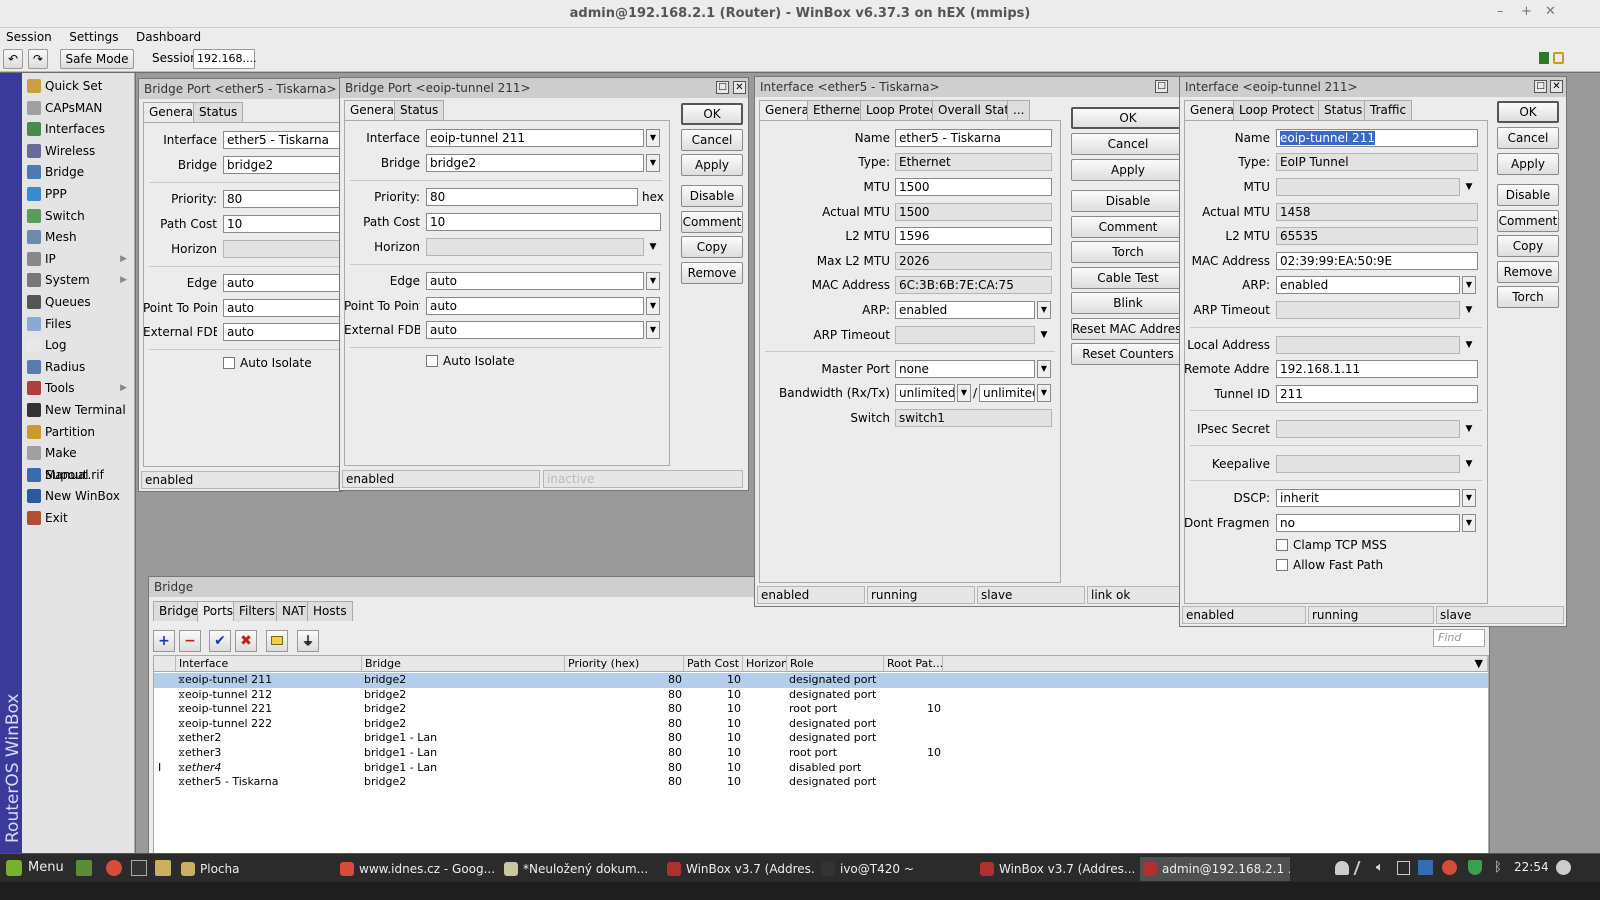 This screenshot has height=900, width=1600. I want to click on if2-dscp-dropdown: ▼, so click(1469, 498).